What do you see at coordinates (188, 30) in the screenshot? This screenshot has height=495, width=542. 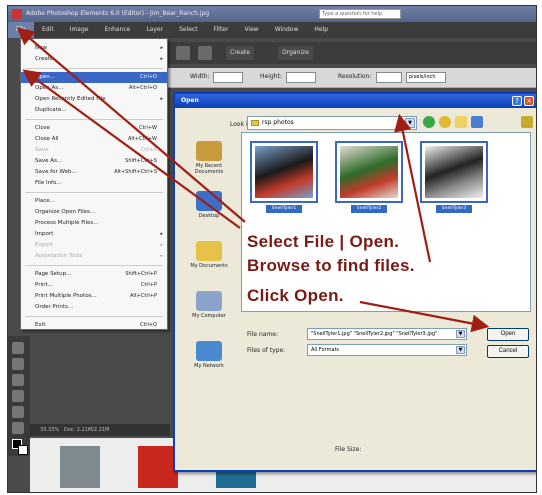 I see `menu-select: Select` at bounding box center [188, 30].